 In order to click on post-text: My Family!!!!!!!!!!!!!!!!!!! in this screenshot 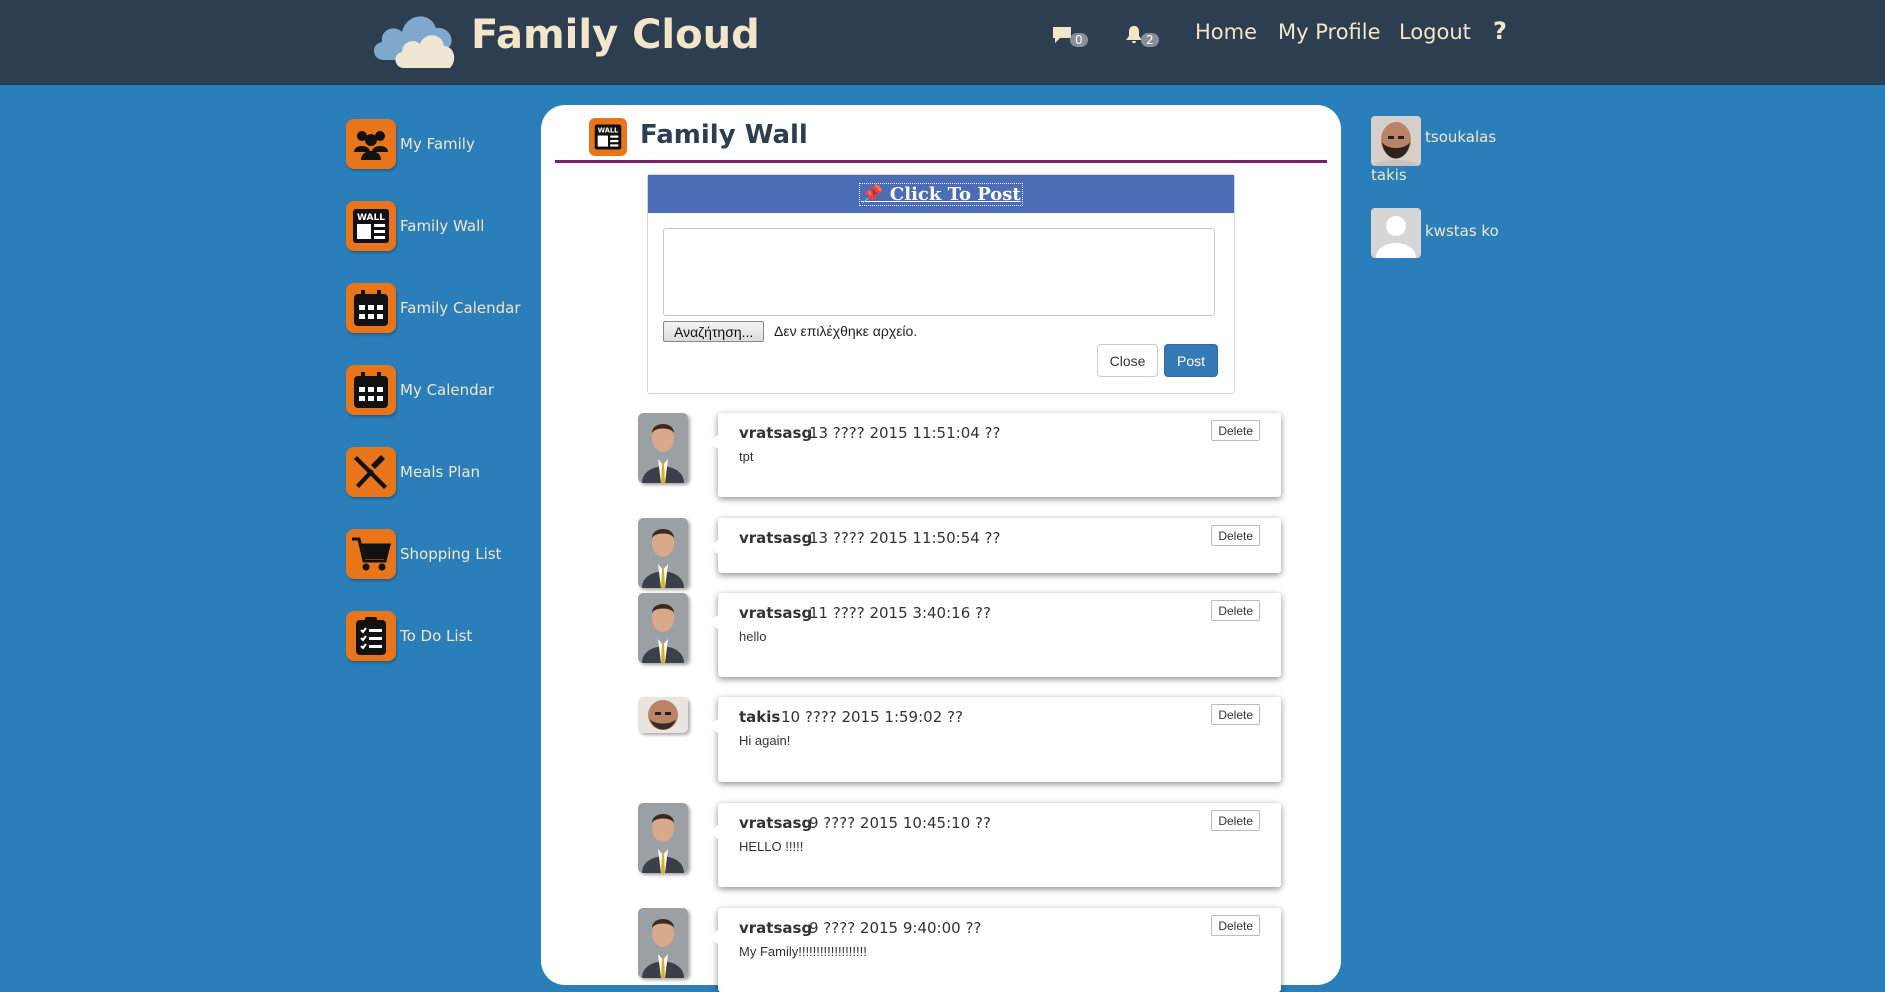, I will do `click(803, 951)`.